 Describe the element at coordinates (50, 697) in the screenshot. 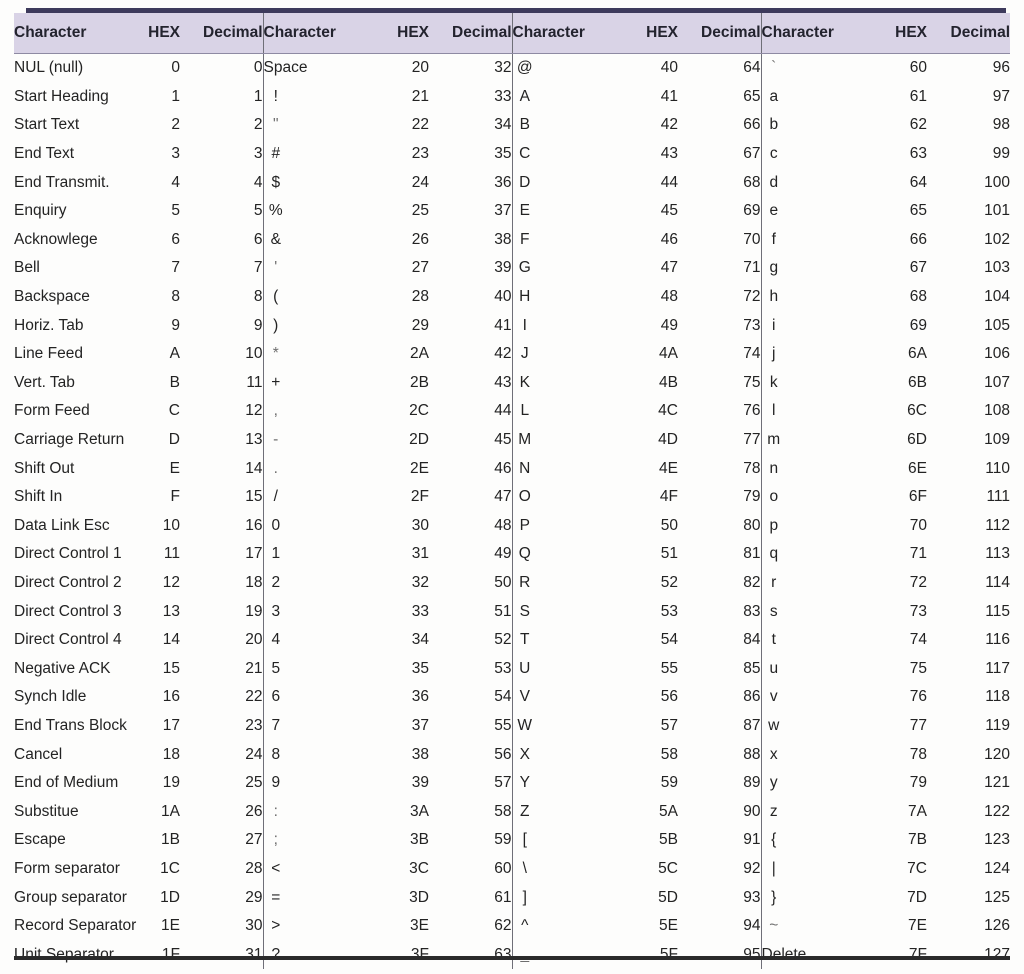

I see `cell-character: Synch Idle` at that location.